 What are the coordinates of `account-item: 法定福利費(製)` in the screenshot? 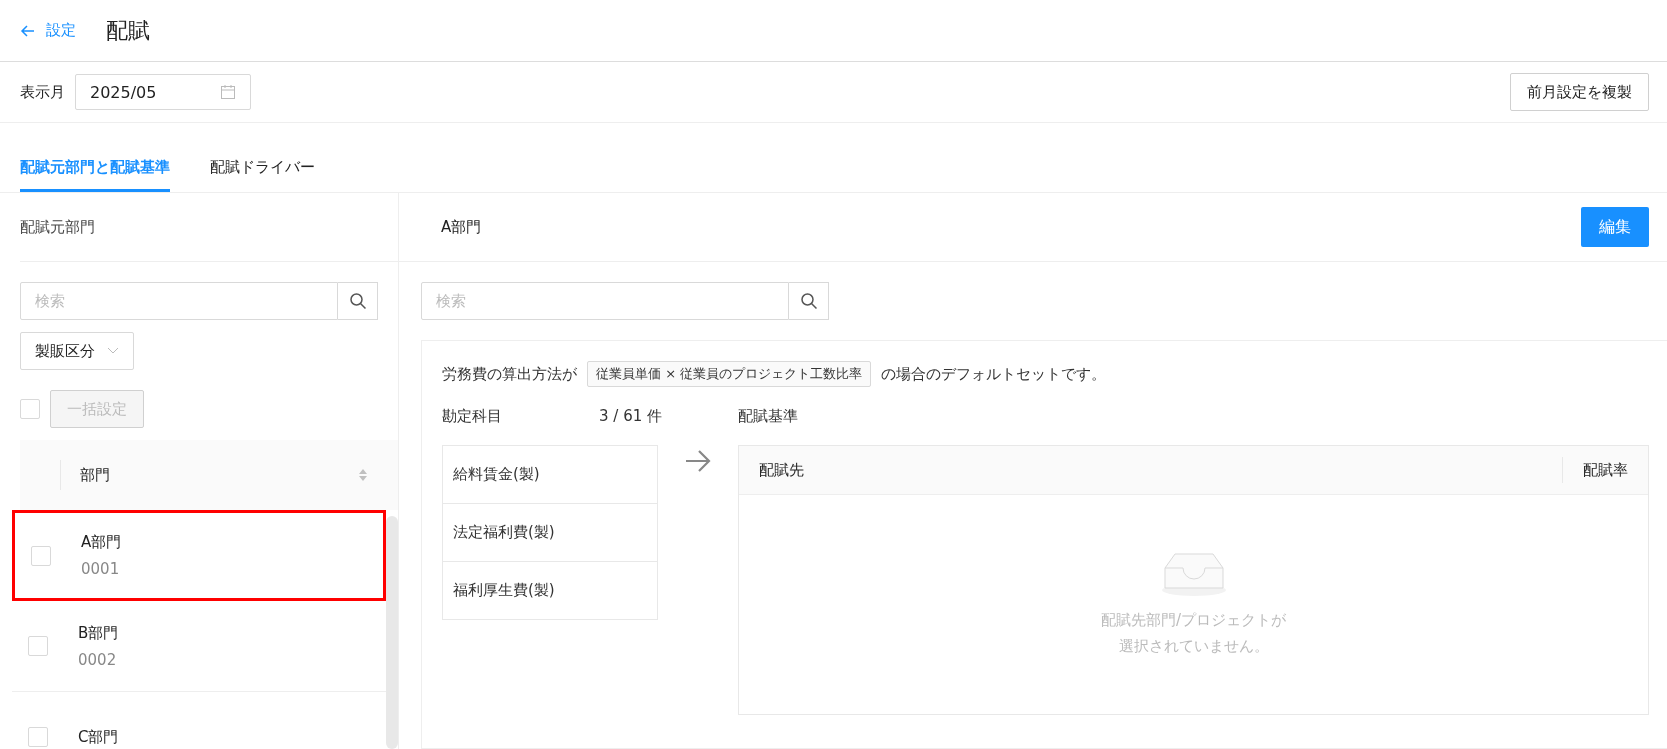 It's located at (550, 533).